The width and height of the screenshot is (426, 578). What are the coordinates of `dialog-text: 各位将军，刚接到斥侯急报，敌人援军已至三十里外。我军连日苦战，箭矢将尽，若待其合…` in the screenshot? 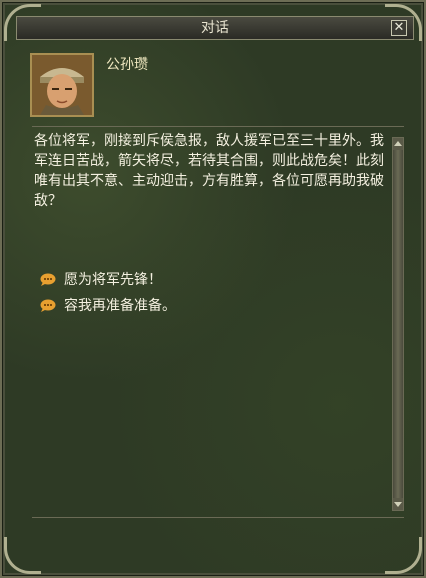 It's located at (209, 171).